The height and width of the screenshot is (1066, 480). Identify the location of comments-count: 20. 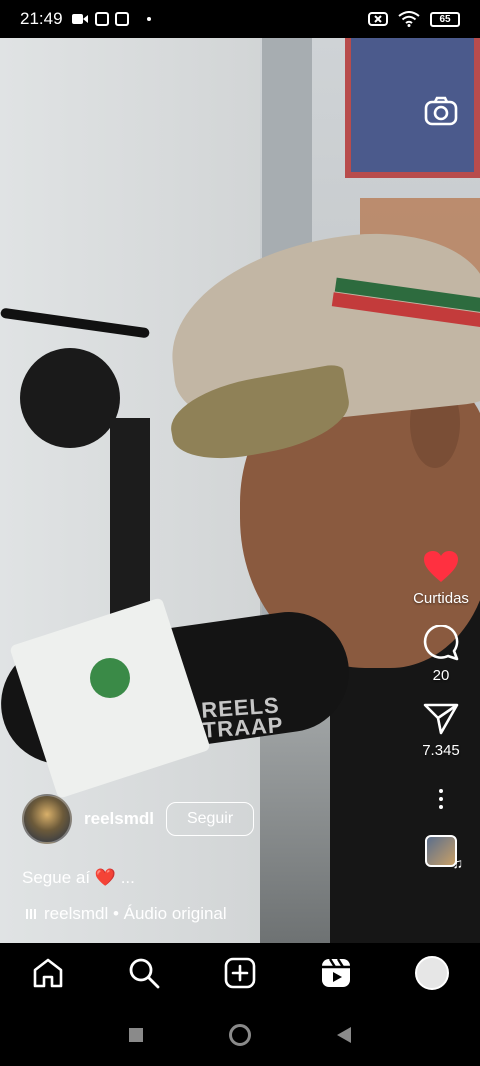
(441, 675).